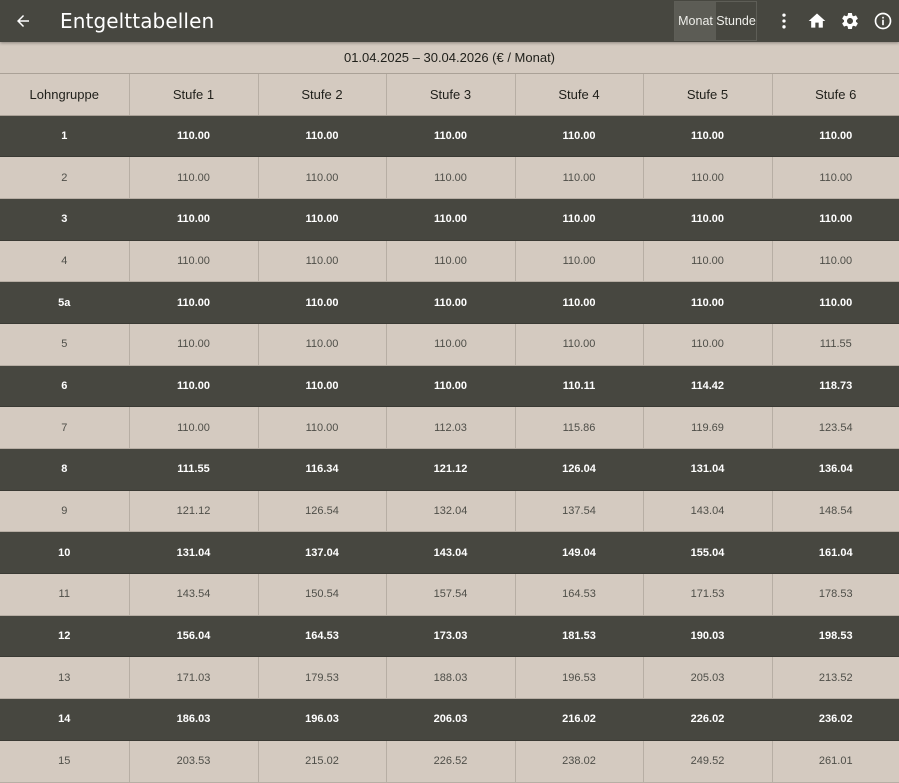 The width and height of the screenshot is (899, 783). I want to click on lohngruppe-cell: 10, so click(65, 553).